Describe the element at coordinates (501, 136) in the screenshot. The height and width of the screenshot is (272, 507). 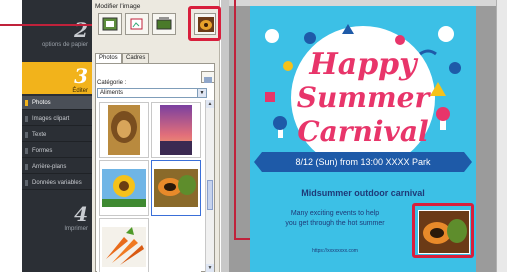
I see `canvas-scrollbar` at that location.